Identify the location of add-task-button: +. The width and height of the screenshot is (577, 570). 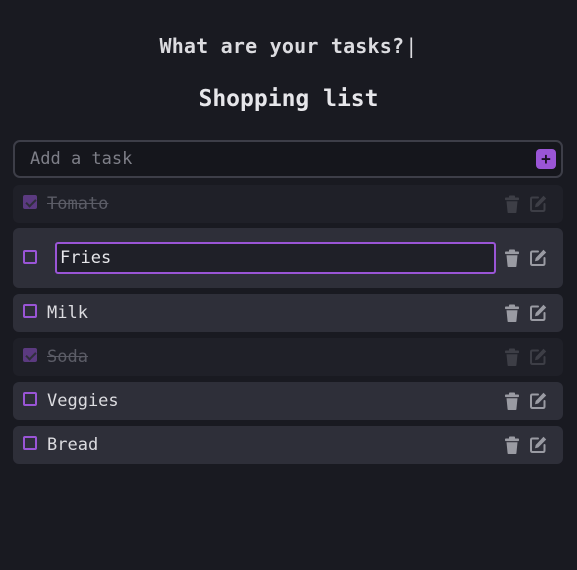
(546, 159).